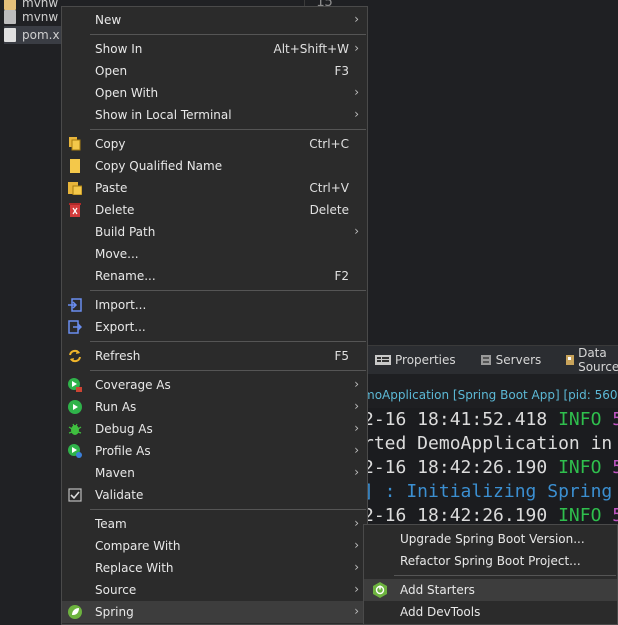  Describe the element at coordinates (214, 210) in the screenshot. I see `menu-item-delete: Delete Delete` at that location.